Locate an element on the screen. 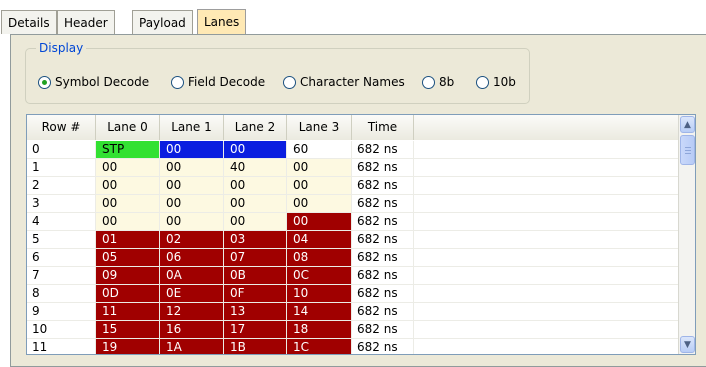  lane-0-cell: 05 is located at coordinates (128, 257).